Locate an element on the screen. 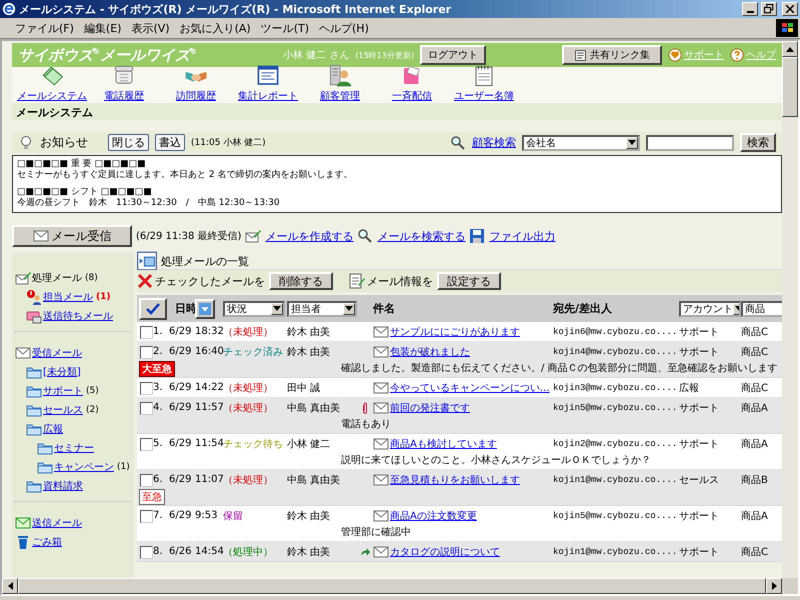 This screenshot has width=800, height=600. subject-link: 前回の発注書です is located at coordinates (430, 407).